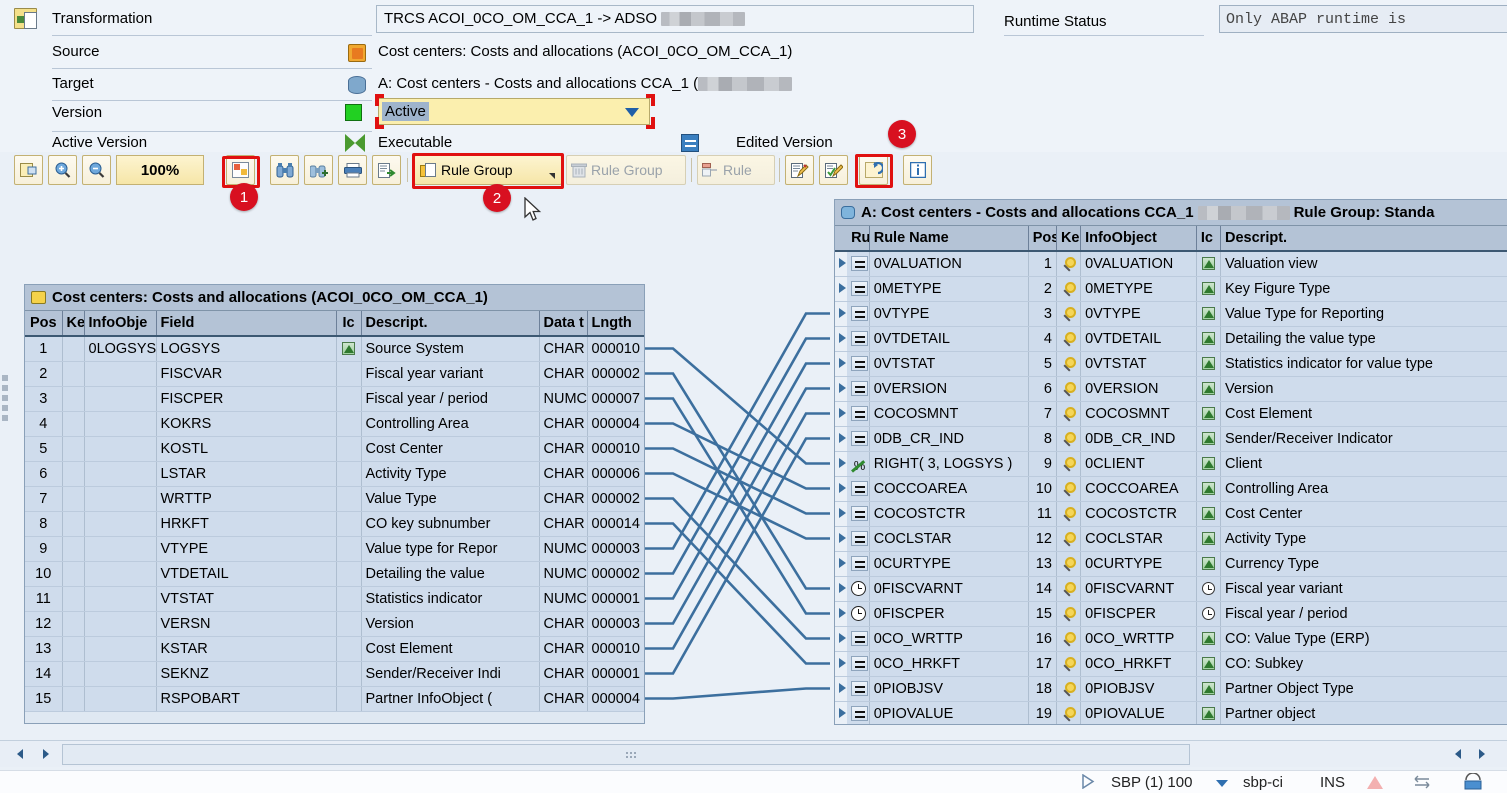 This screenshot has height=793, width=1507. I want to click on rule-table-row: COCCOAREA 10 COCCOAREA Controlling Area, so click(1171, 489).